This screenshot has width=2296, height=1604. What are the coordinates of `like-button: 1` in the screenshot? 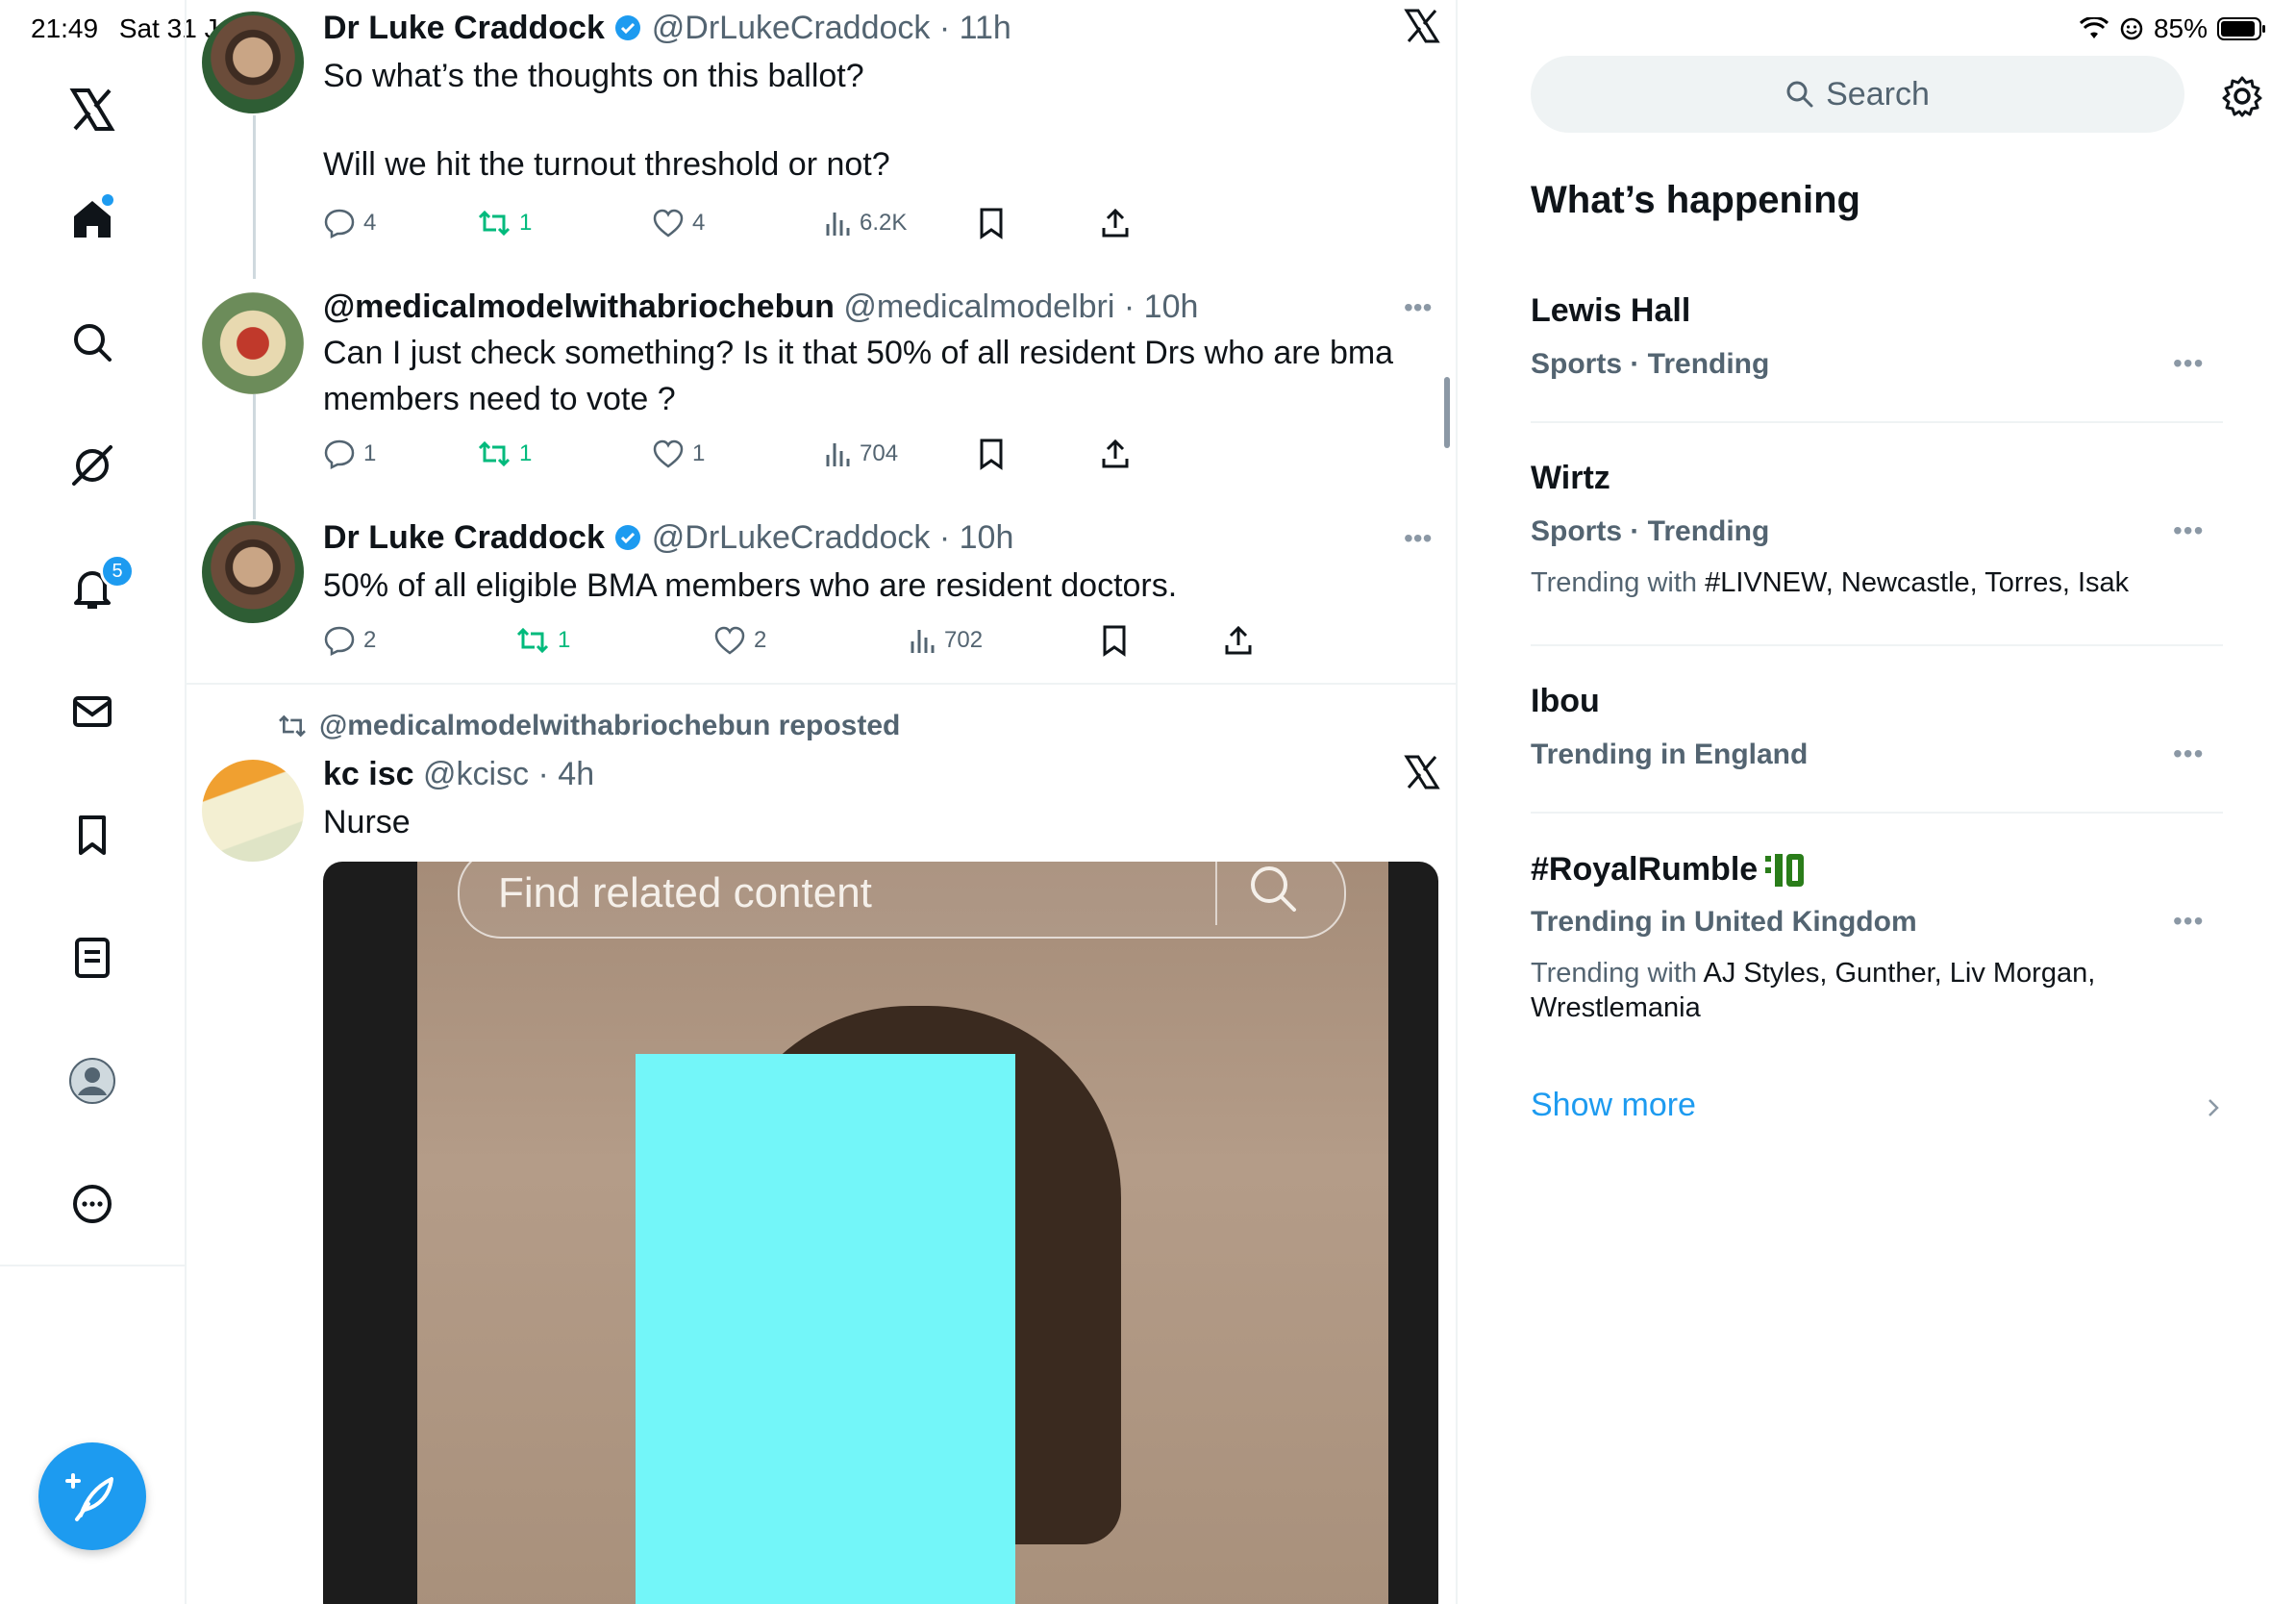 It's located at (678, 454).